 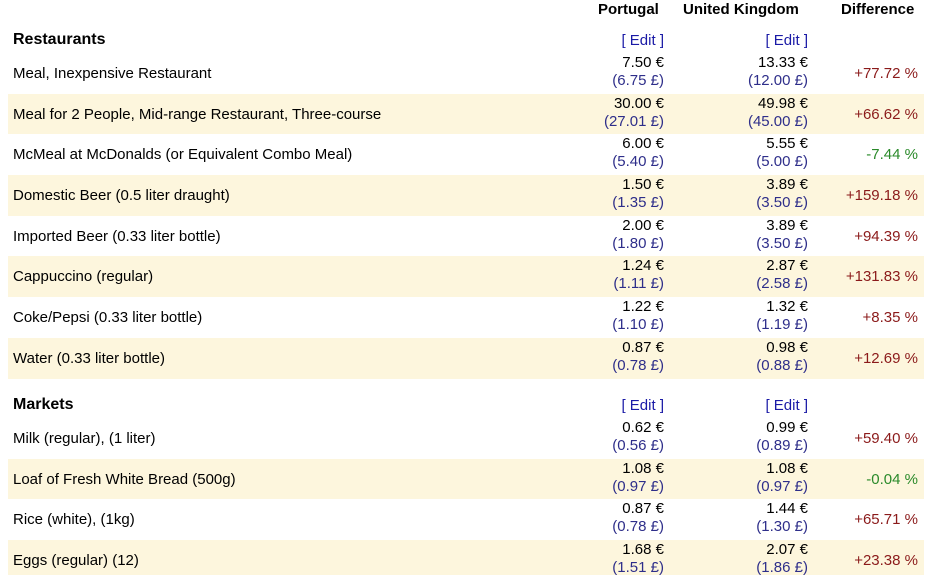 I want to click on difference-value: +77.72 %, so click(x=886, y=73).